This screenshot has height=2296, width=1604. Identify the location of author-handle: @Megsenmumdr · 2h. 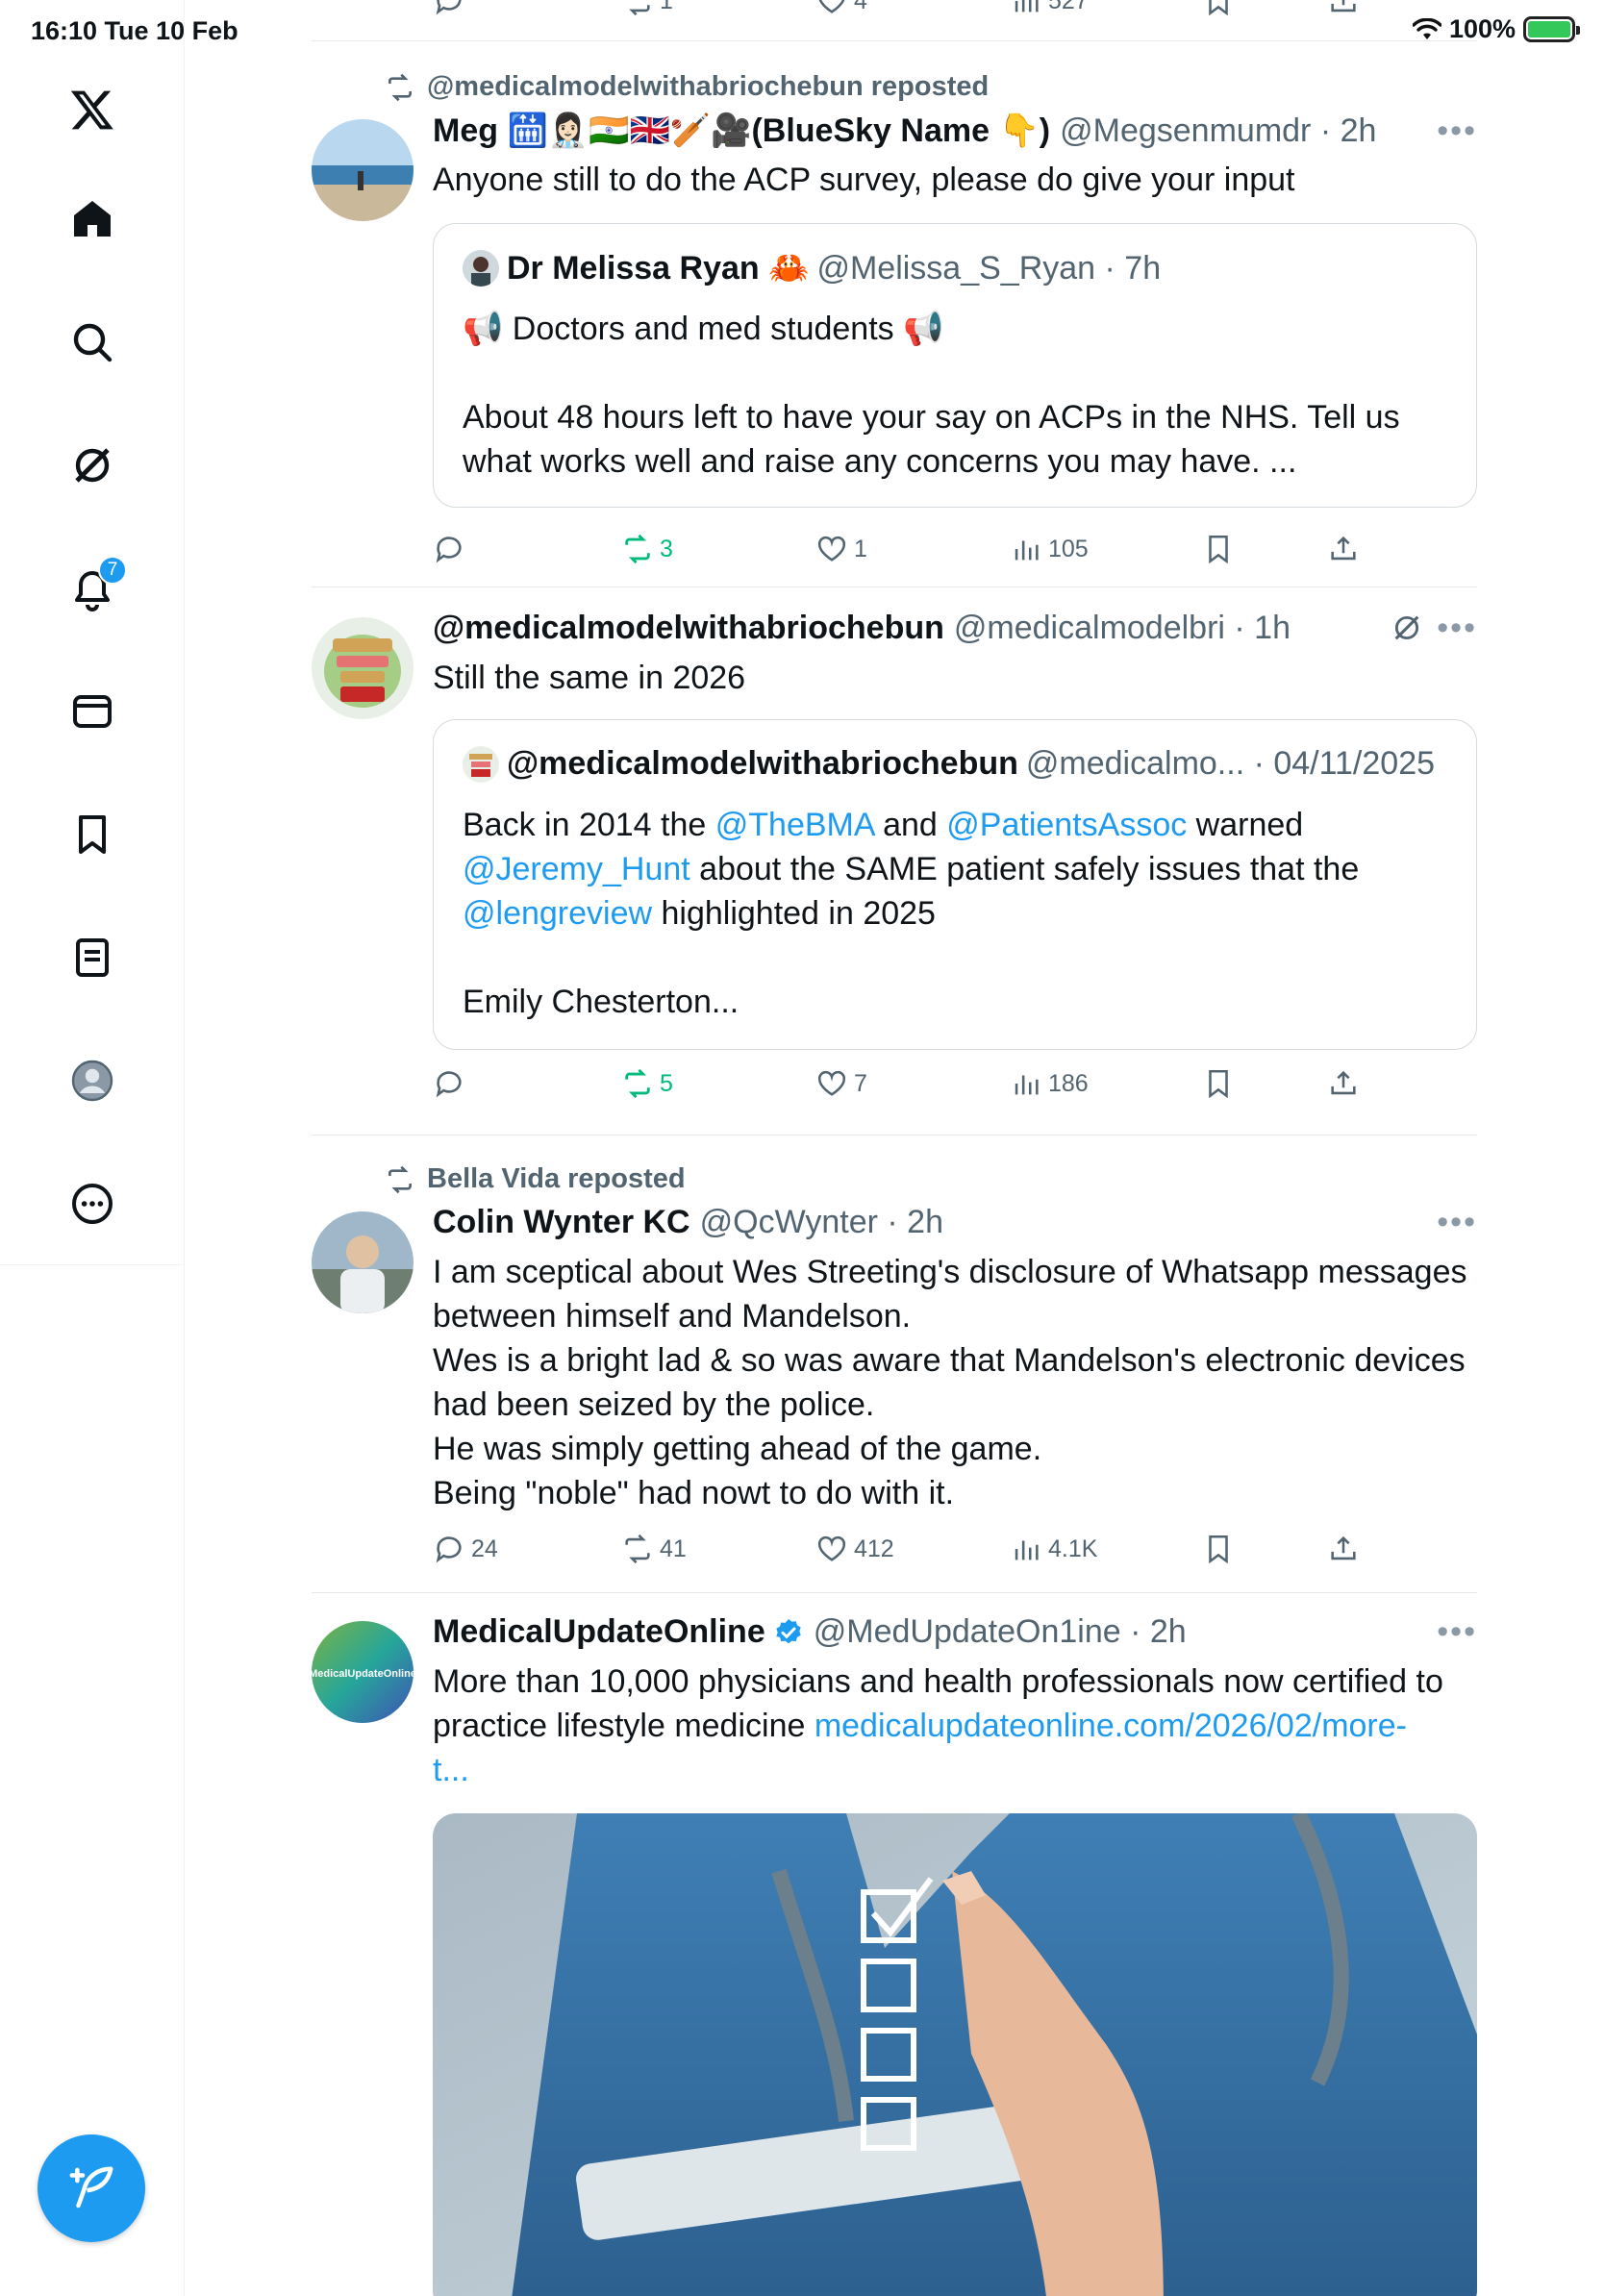
(1218, 131).